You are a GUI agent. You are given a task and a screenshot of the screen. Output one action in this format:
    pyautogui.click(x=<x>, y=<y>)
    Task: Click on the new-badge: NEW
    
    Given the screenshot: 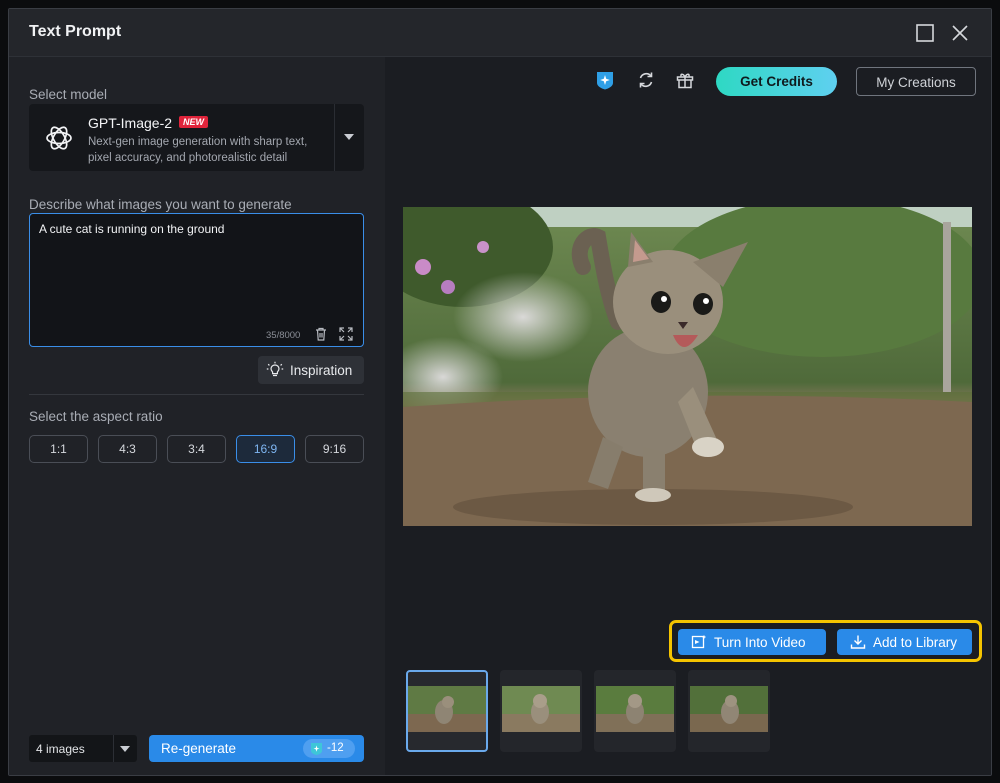 What is the action you would take?
    pyautogui.click(x=193, y=122)
    